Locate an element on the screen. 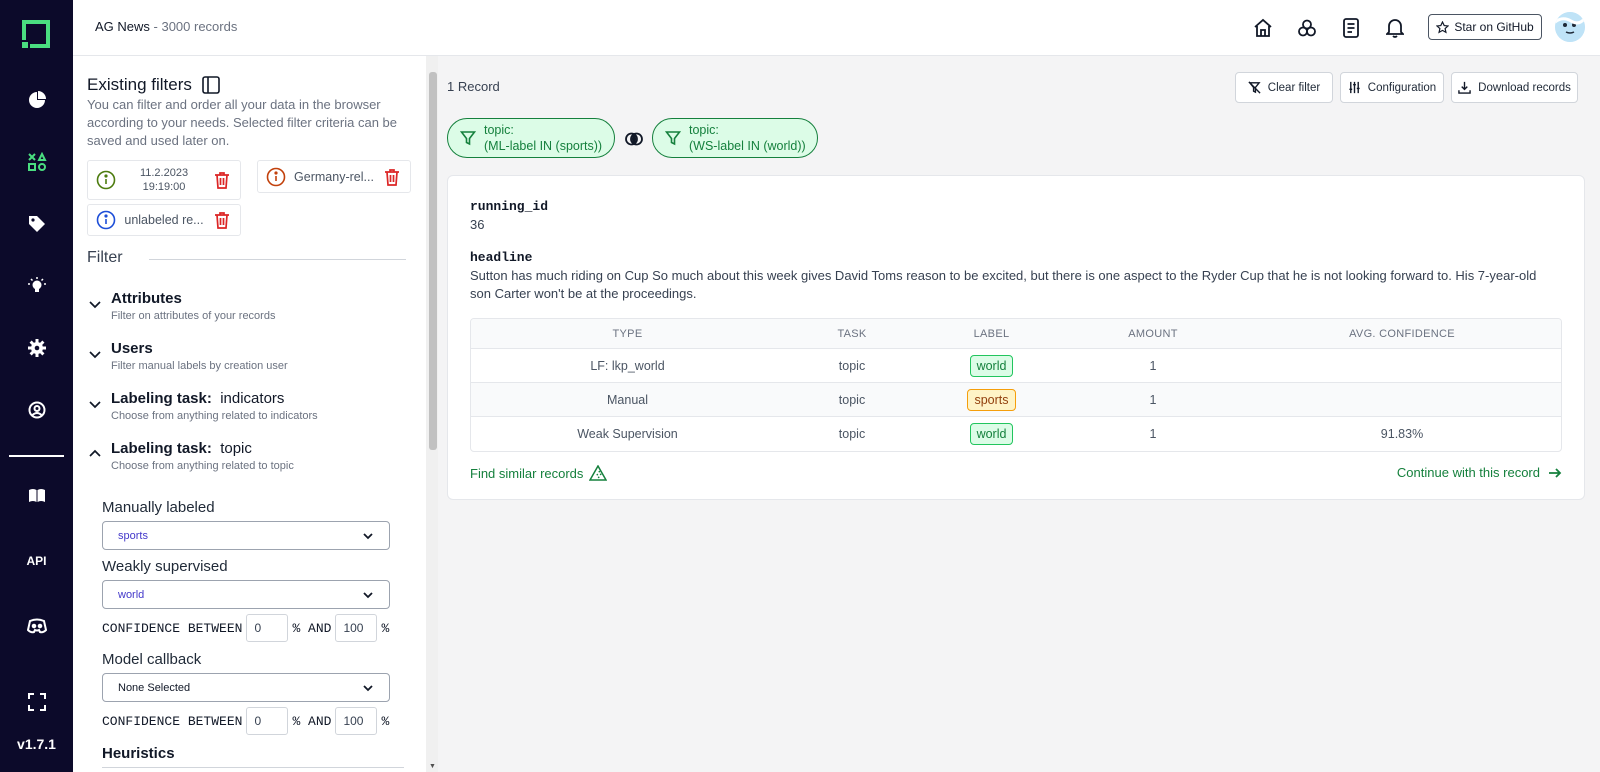  similarity-triangle-icon is located at coordinates (598, 473).